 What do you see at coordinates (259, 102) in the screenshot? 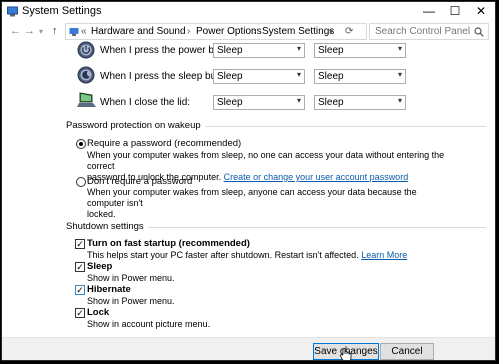
I see `lid-on-battery-select: Sleep ▾` at bounding box center [259, 102].